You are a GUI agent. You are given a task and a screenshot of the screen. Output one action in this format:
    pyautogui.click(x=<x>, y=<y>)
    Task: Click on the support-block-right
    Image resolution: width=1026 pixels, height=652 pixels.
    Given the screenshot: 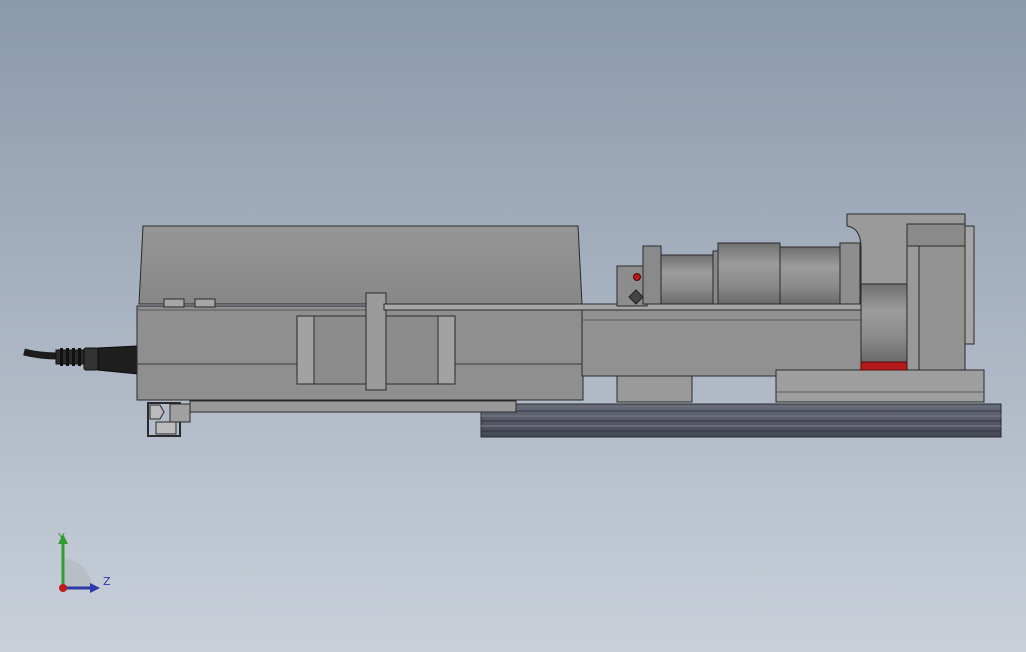 What is the action you would take?
    pyautogui.click(x=880, y=386)
    